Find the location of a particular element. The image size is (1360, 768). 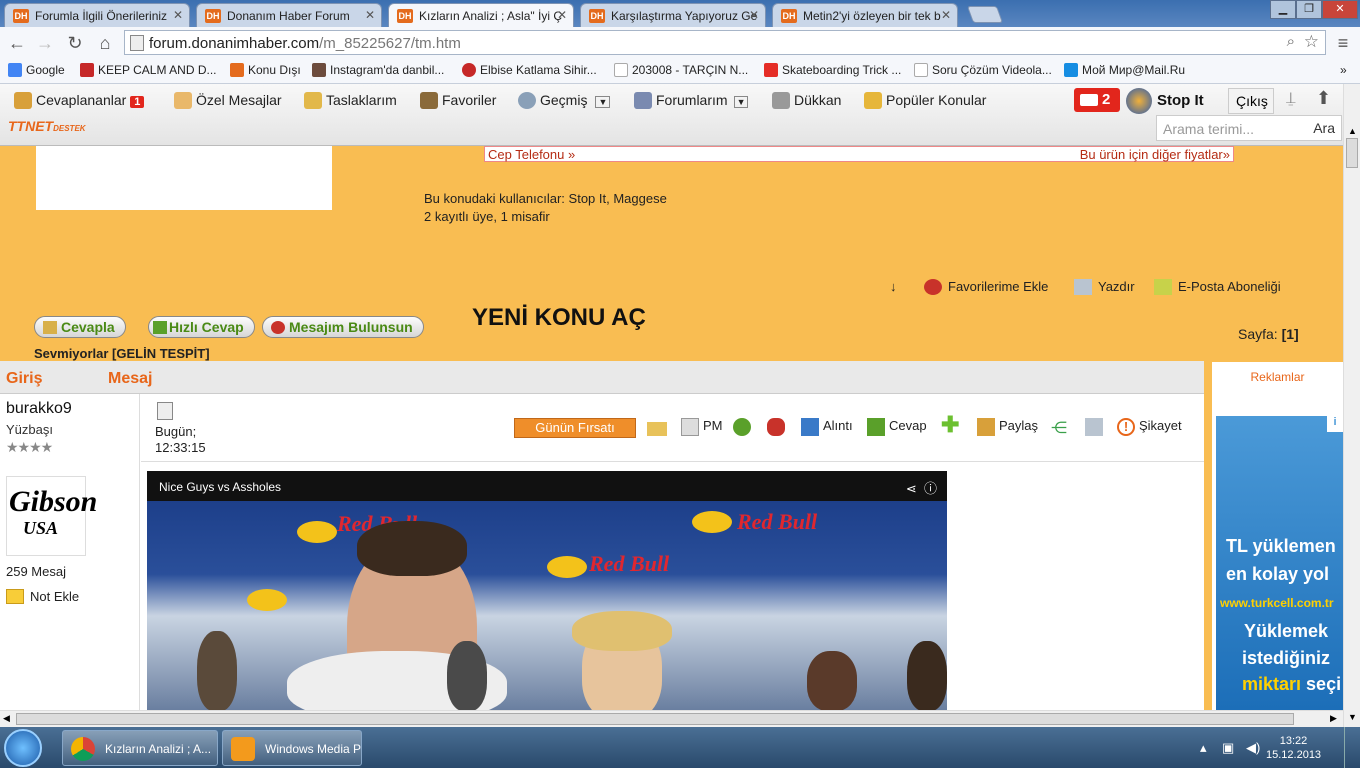

info-icon: ⓘ is located at coordinates (930, 488).